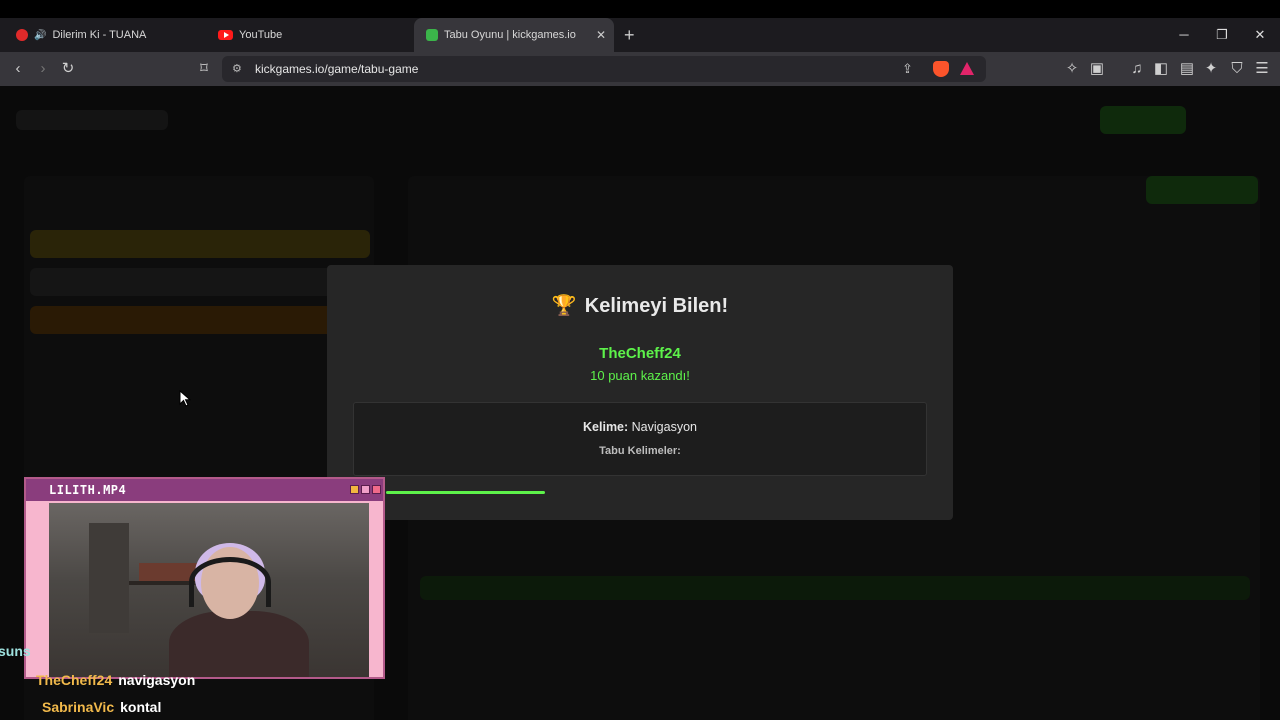 Image resolution: width=1280 pixels, height=720 pixels. I want to click on tab-title: YouTube, so click(261, 35).